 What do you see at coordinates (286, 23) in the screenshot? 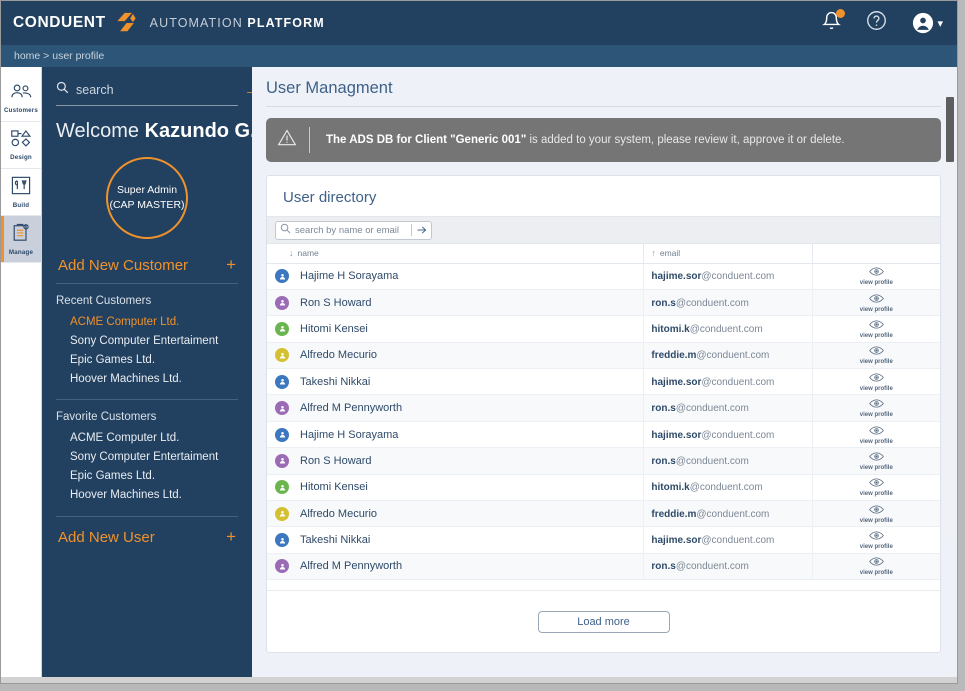
I see `platform-bold: PLATFORM` at bounding box center [286, 23].